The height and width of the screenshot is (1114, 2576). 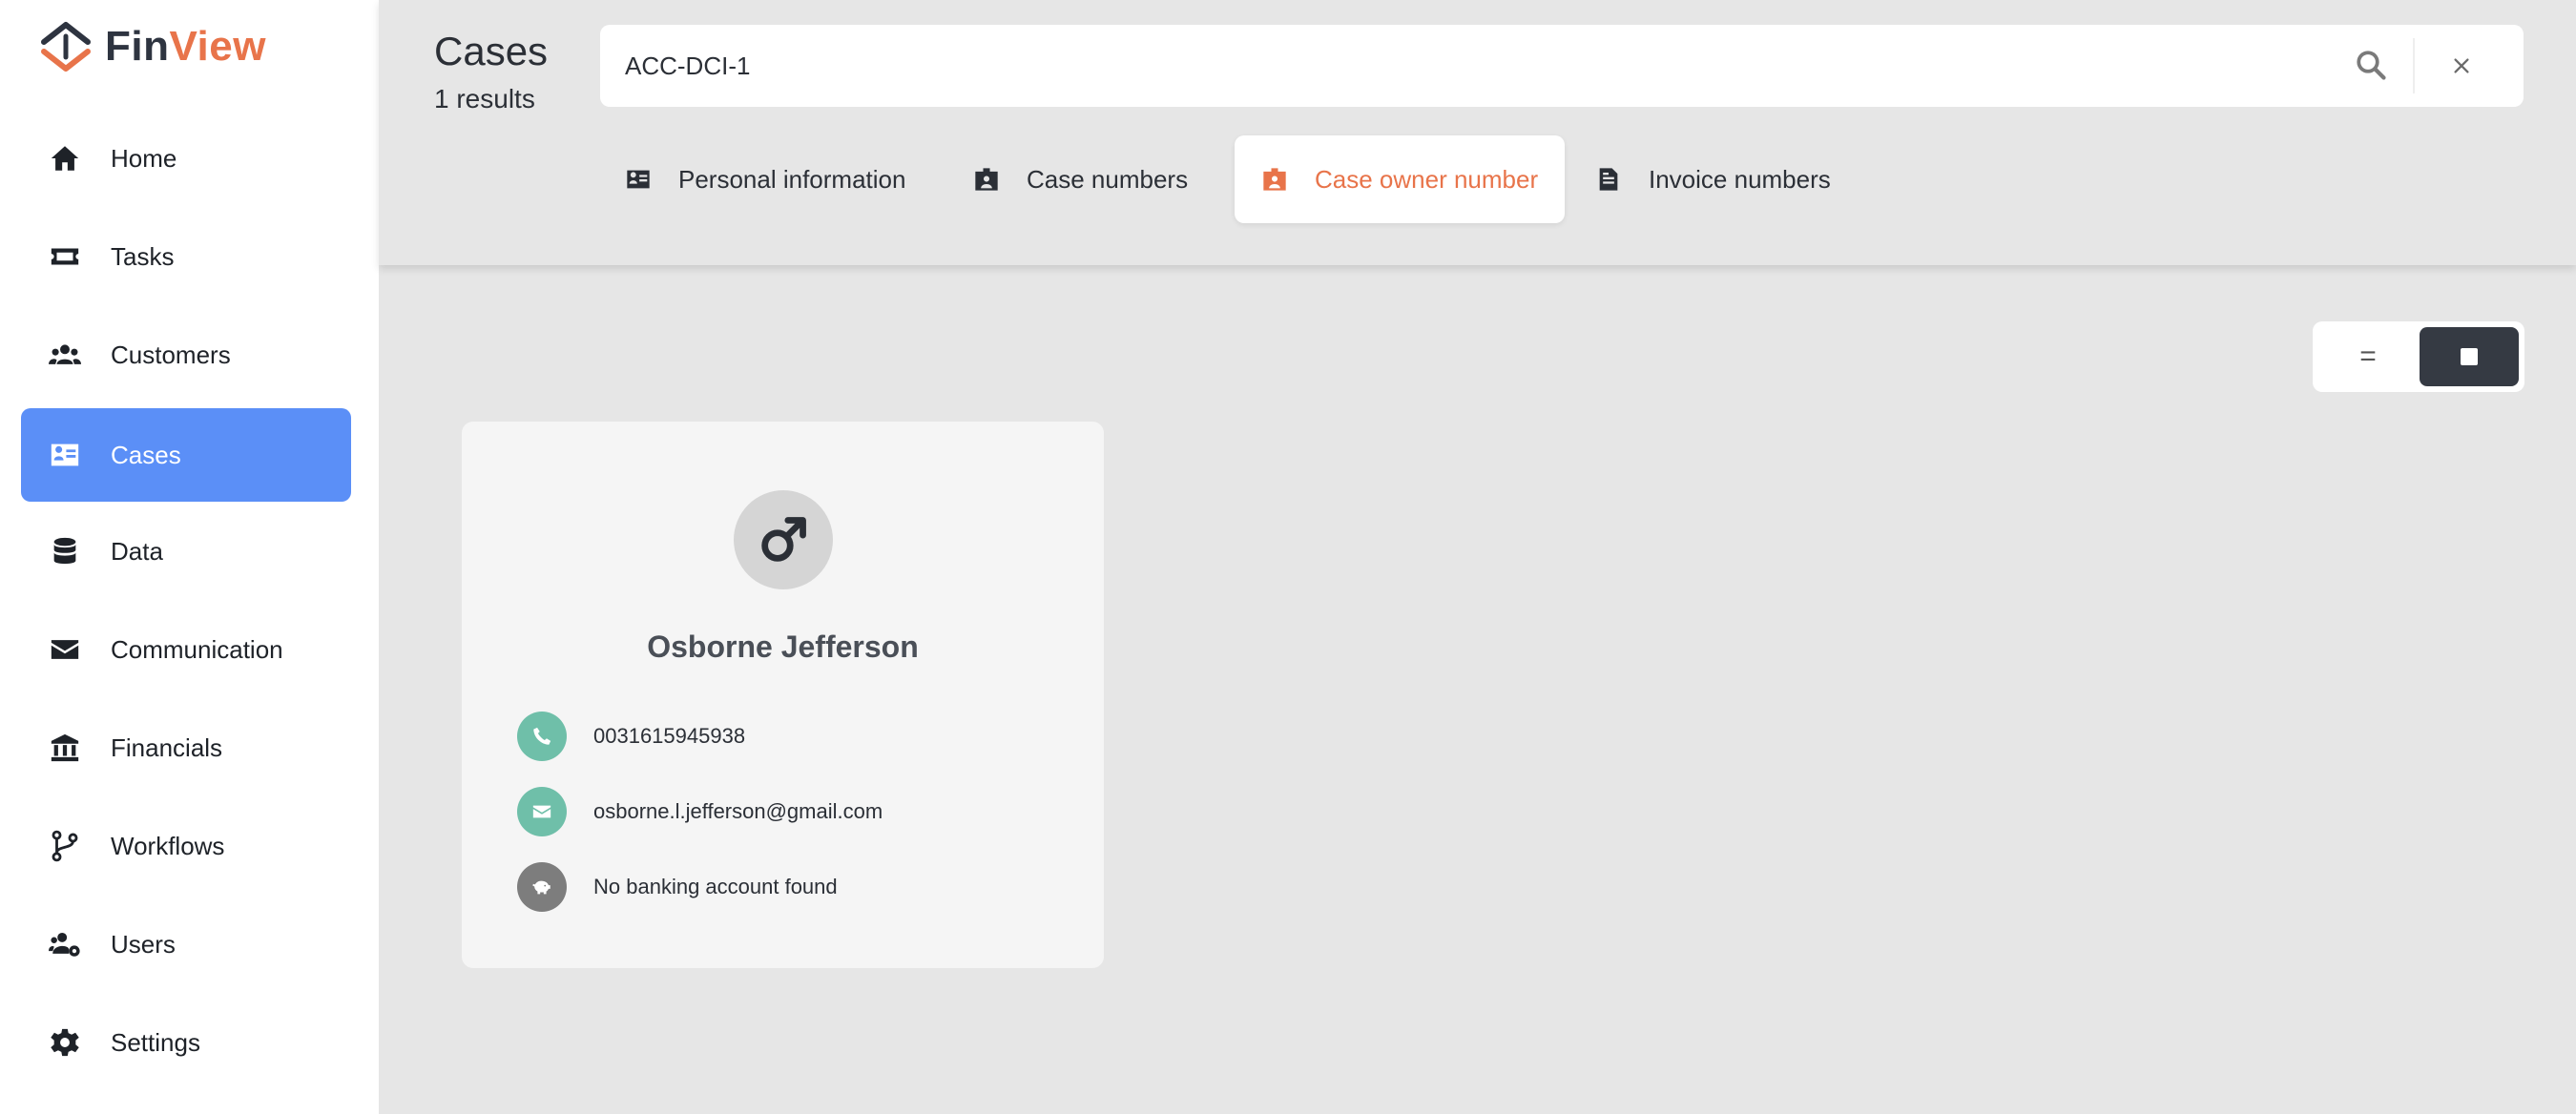 I want to click on list-view-icon: =, so click(x=2368, y=356).